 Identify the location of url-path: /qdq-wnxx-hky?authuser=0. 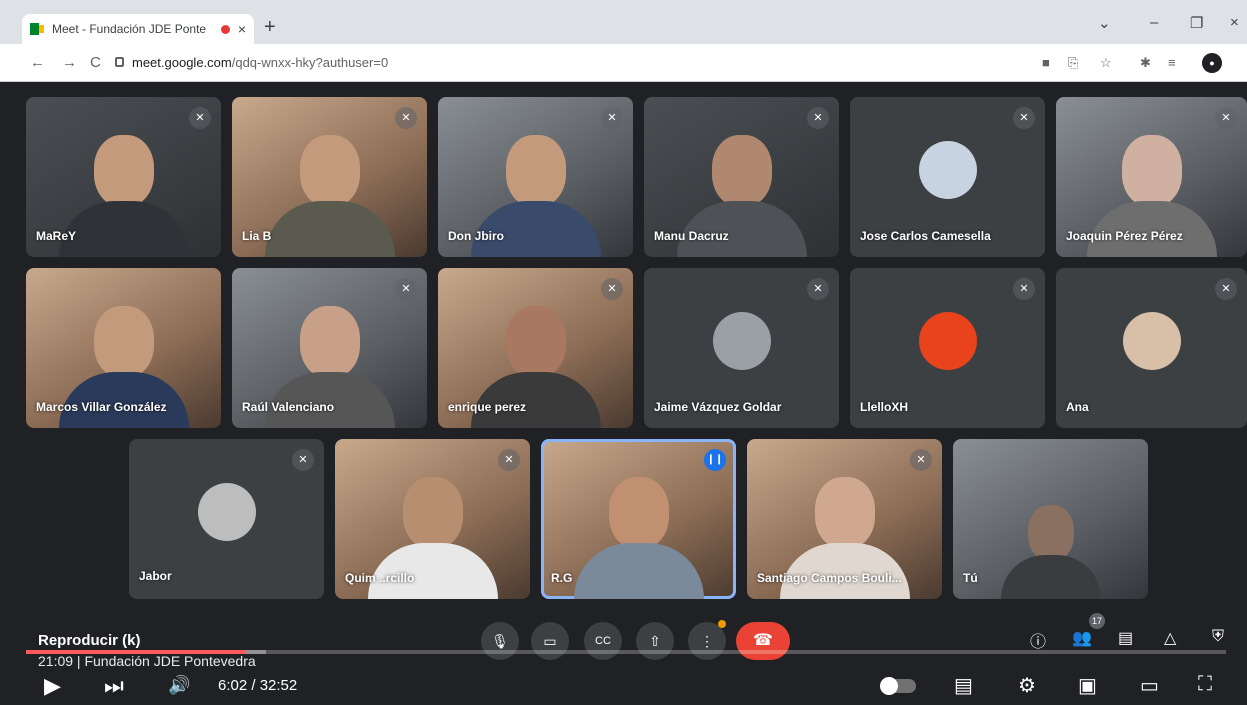
(310, 62).